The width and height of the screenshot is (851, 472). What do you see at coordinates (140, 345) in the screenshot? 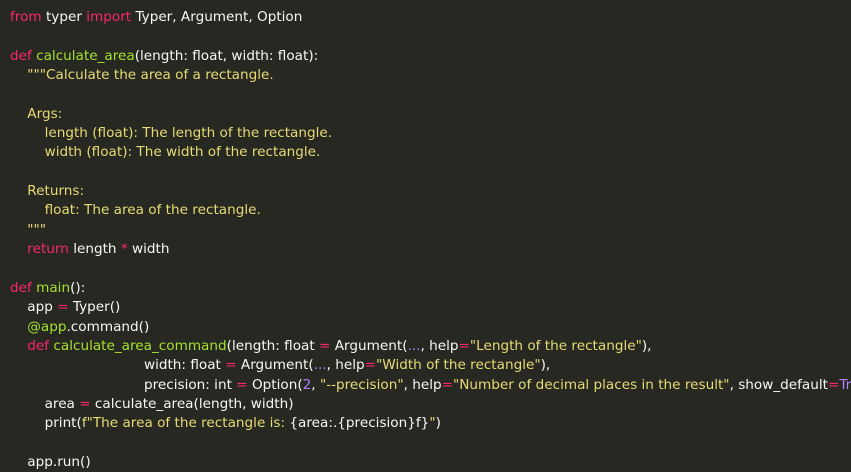
I see `code-token: calculate_area_command` at bounding box center [140, 345].